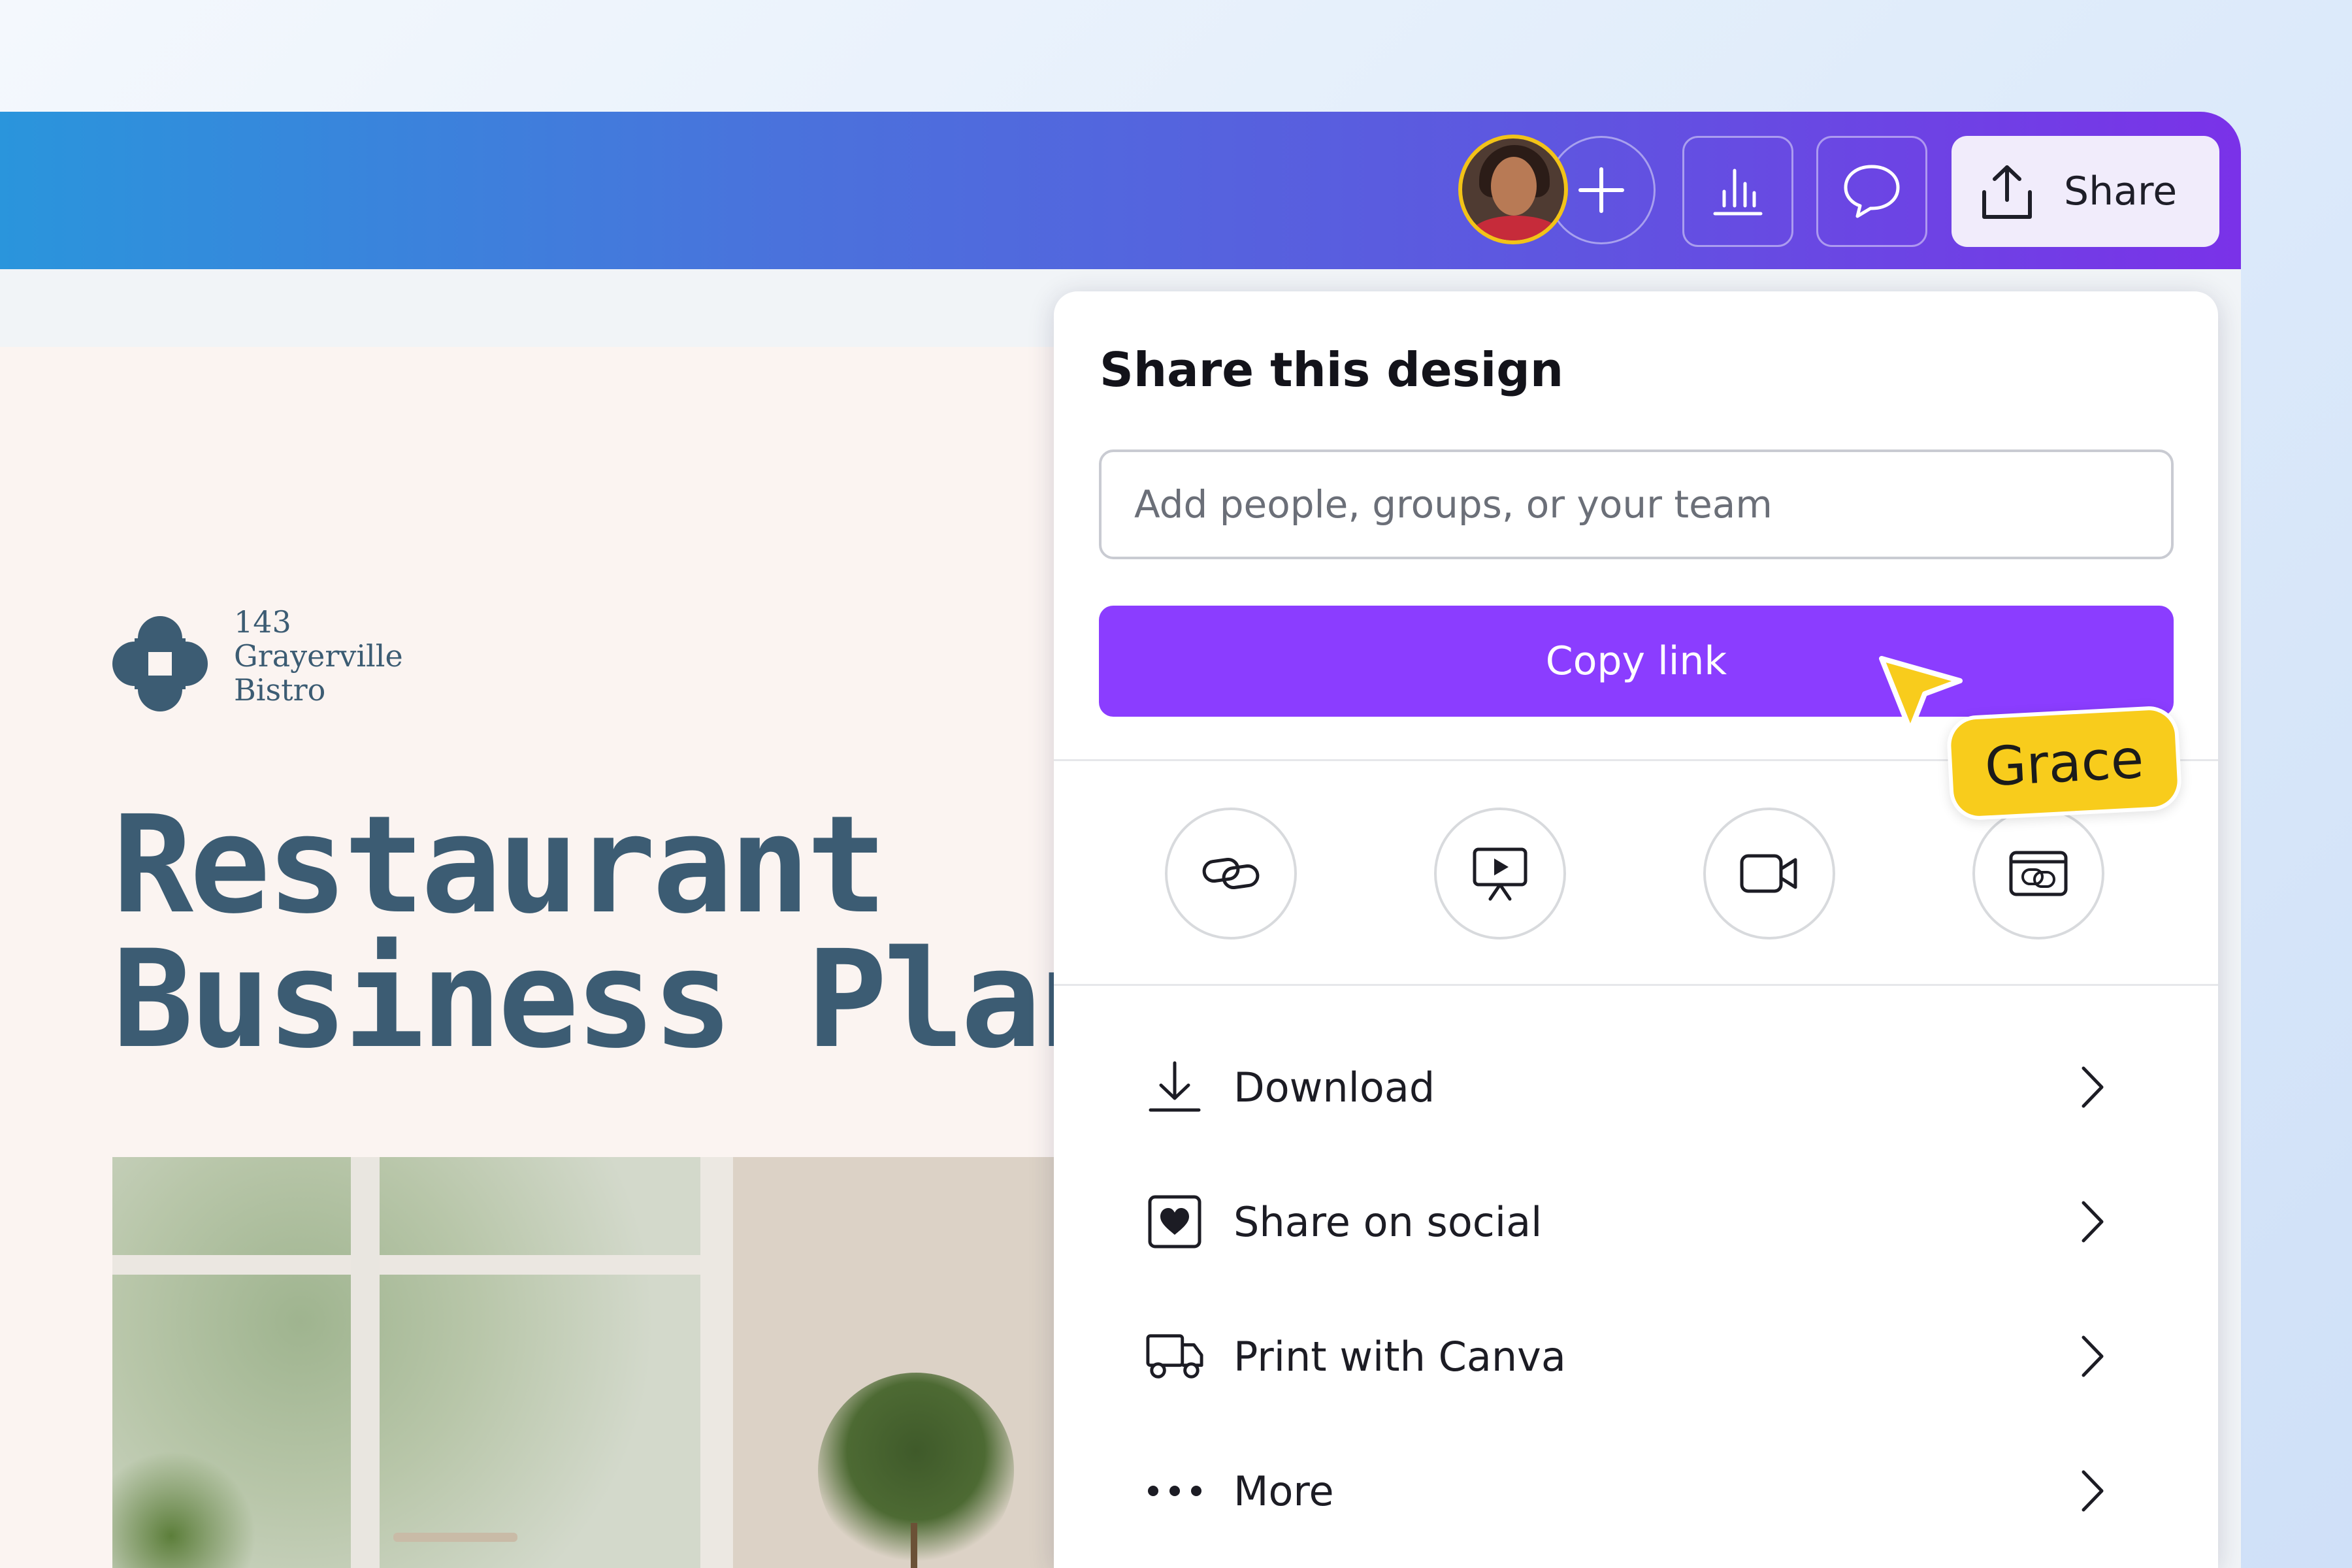 The image size is (2352, 1568). What do you see at coordinates (1513, 189) in the screenshot?
I see `collaborator-avatar` at bounding box center [1513, 189].